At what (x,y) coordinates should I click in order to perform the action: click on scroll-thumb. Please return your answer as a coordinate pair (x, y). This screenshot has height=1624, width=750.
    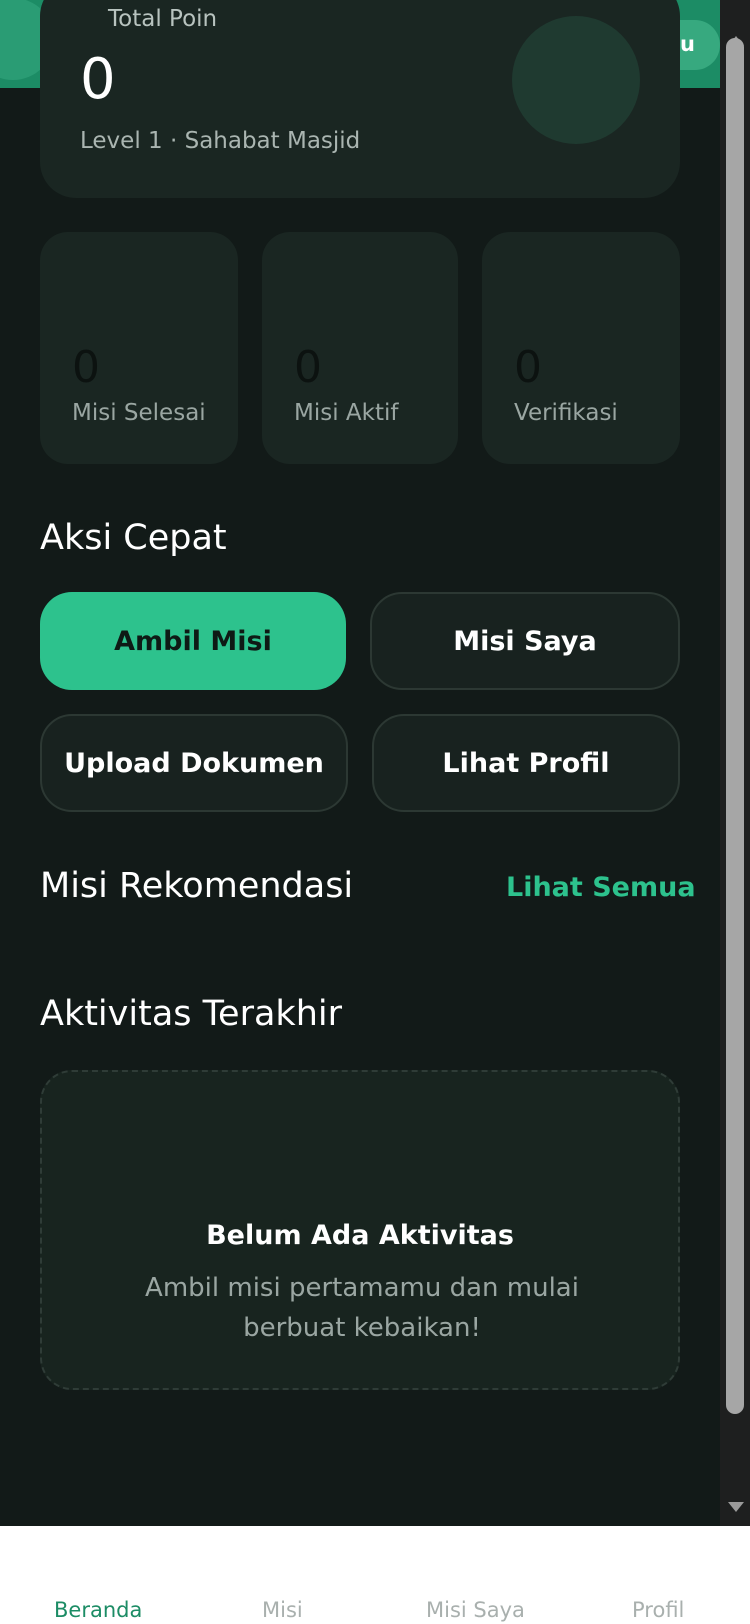
    Looking at the image, I should click on (735, 726).